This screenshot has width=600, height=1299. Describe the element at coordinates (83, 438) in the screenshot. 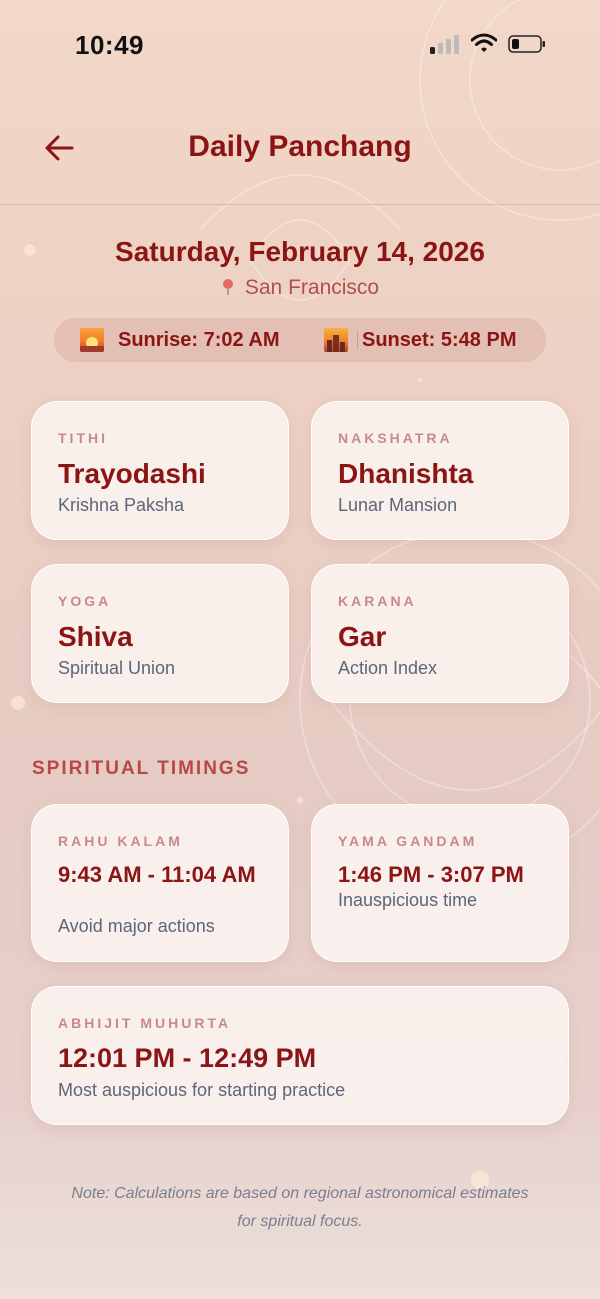

I see `card-label: TITHI` at that location.